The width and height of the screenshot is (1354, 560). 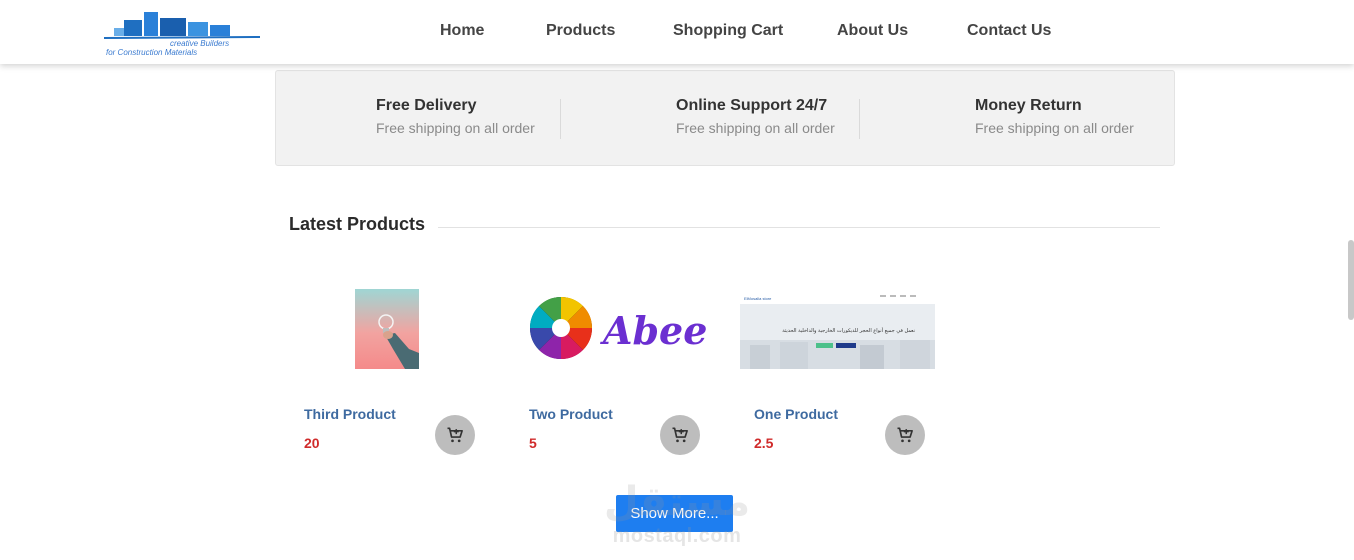 I want to click on product-name: Third Product, so click(x=350, y=414).